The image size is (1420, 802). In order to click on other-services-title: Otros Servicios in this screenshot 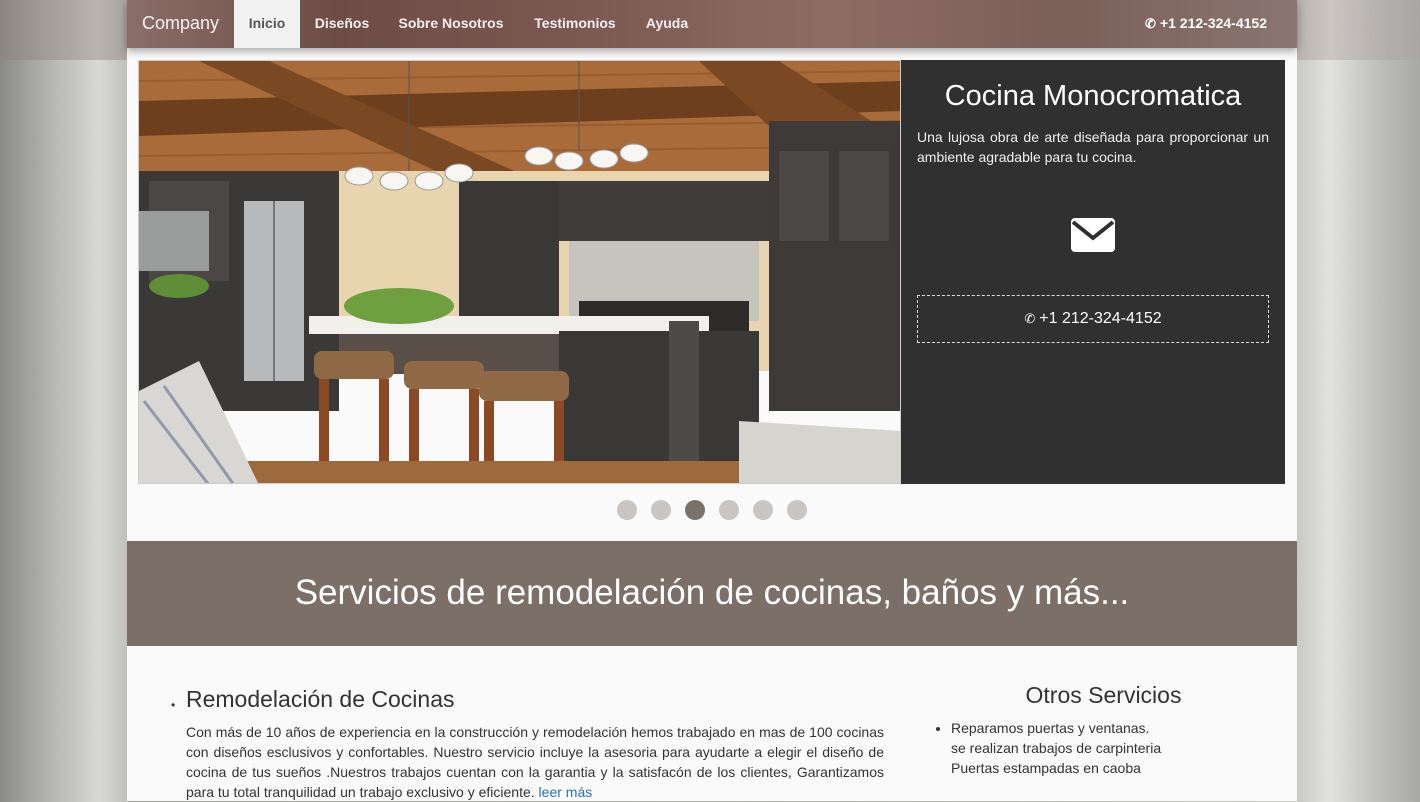, I will do `click(1103, 695)`.